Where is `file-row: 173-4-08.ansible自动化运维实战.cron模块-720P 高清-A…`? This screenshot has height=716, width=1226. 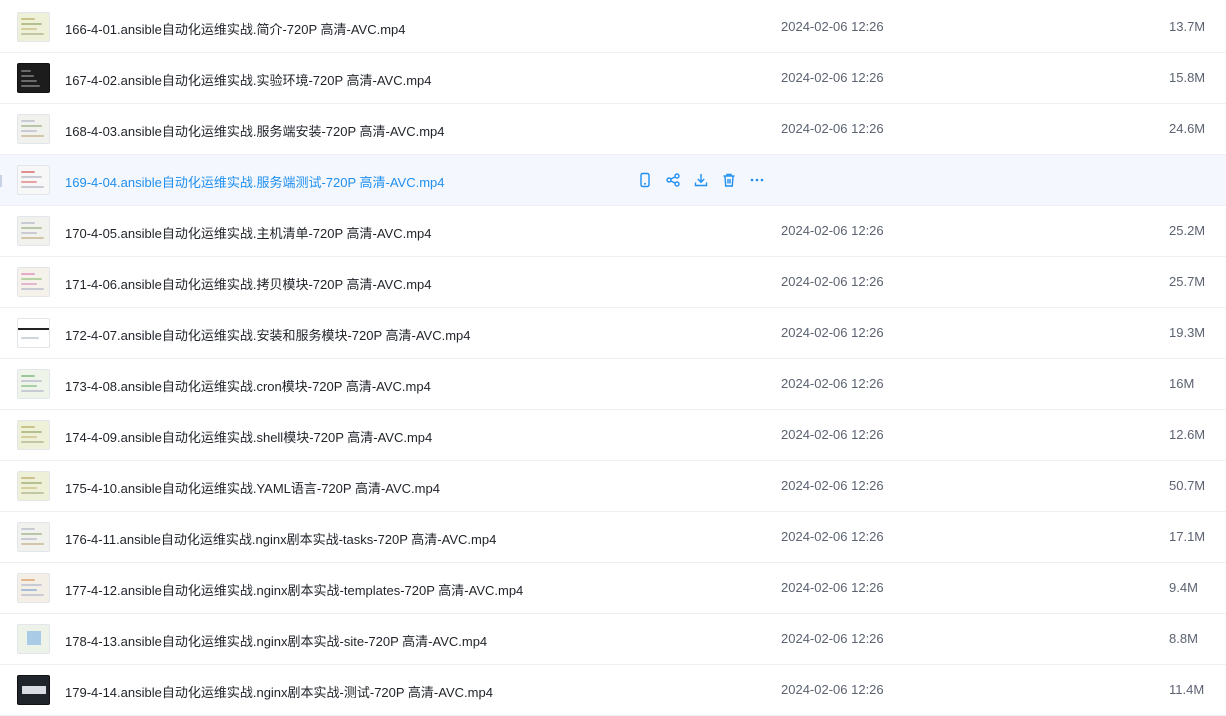 file-row: 173-4-08.ansible自动化运维实战.cron模块-720P 高清-A… is located at coordinates (613, 384).